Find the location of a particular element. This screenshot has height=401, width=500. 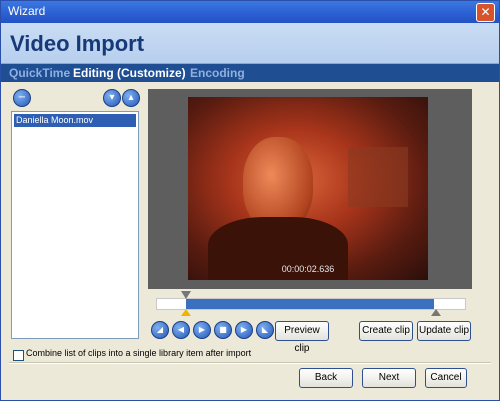

step-editing: Editing (Customize) is located at coordinates (129, 73).